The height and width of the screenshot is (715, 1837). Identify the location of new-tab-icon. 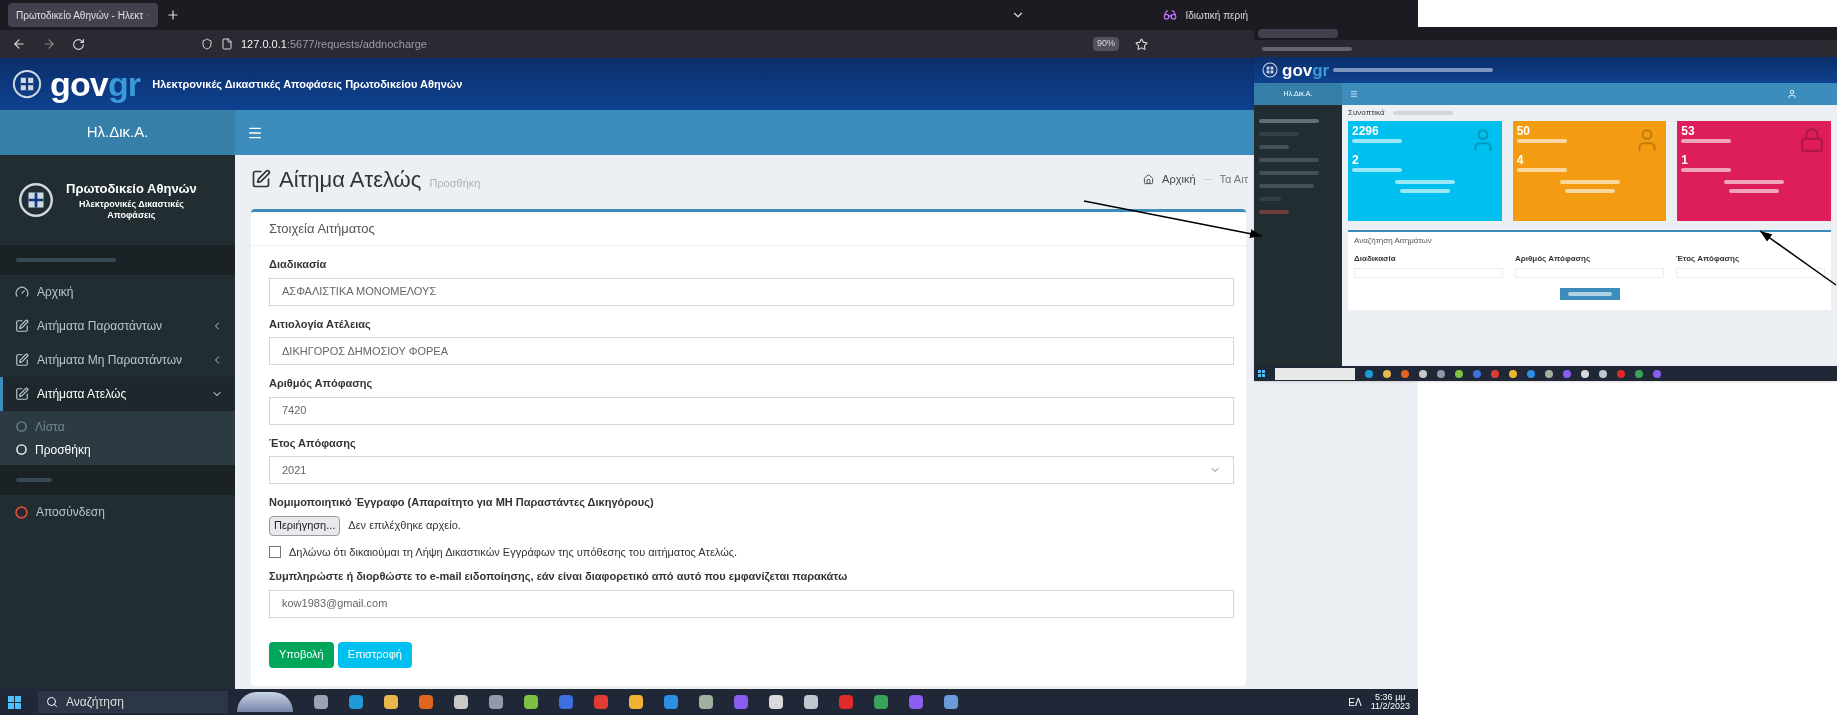
(173, 15).